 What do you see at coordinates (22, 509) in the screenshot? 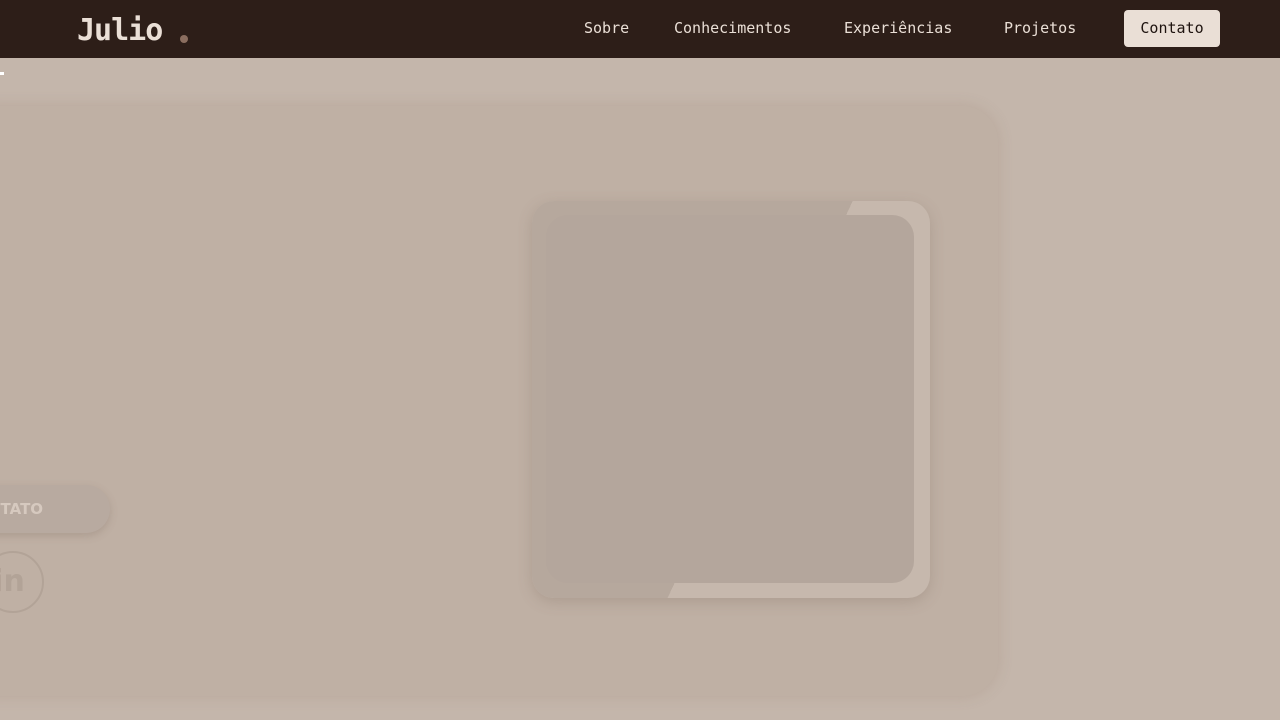
I see `hero-contact-label: NTATO` at bounding box center [22, 509].